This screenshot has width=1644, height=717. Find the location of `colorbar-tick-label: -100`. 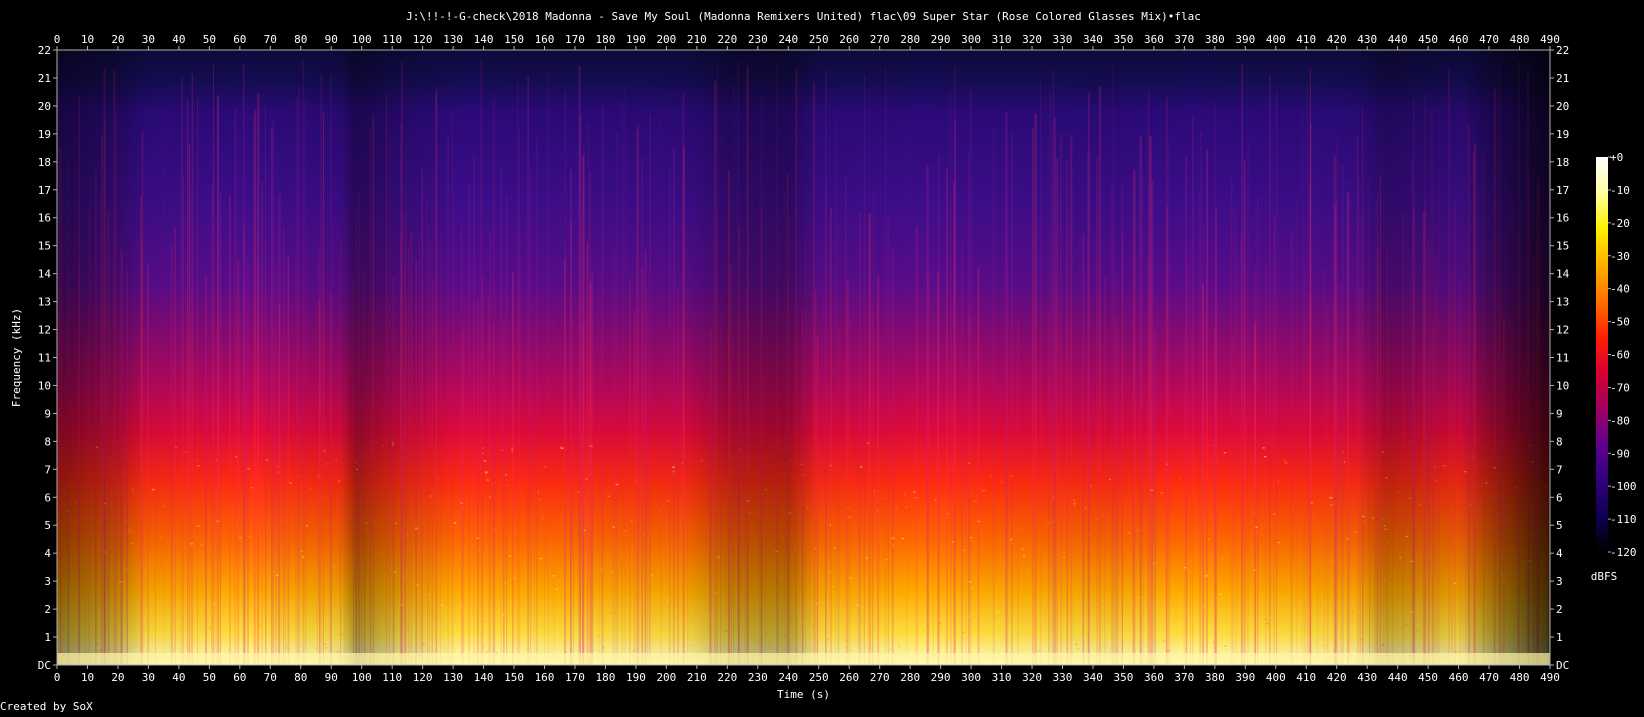

colorbar-tick-label: -100 is located at coordinates (1623, 486).